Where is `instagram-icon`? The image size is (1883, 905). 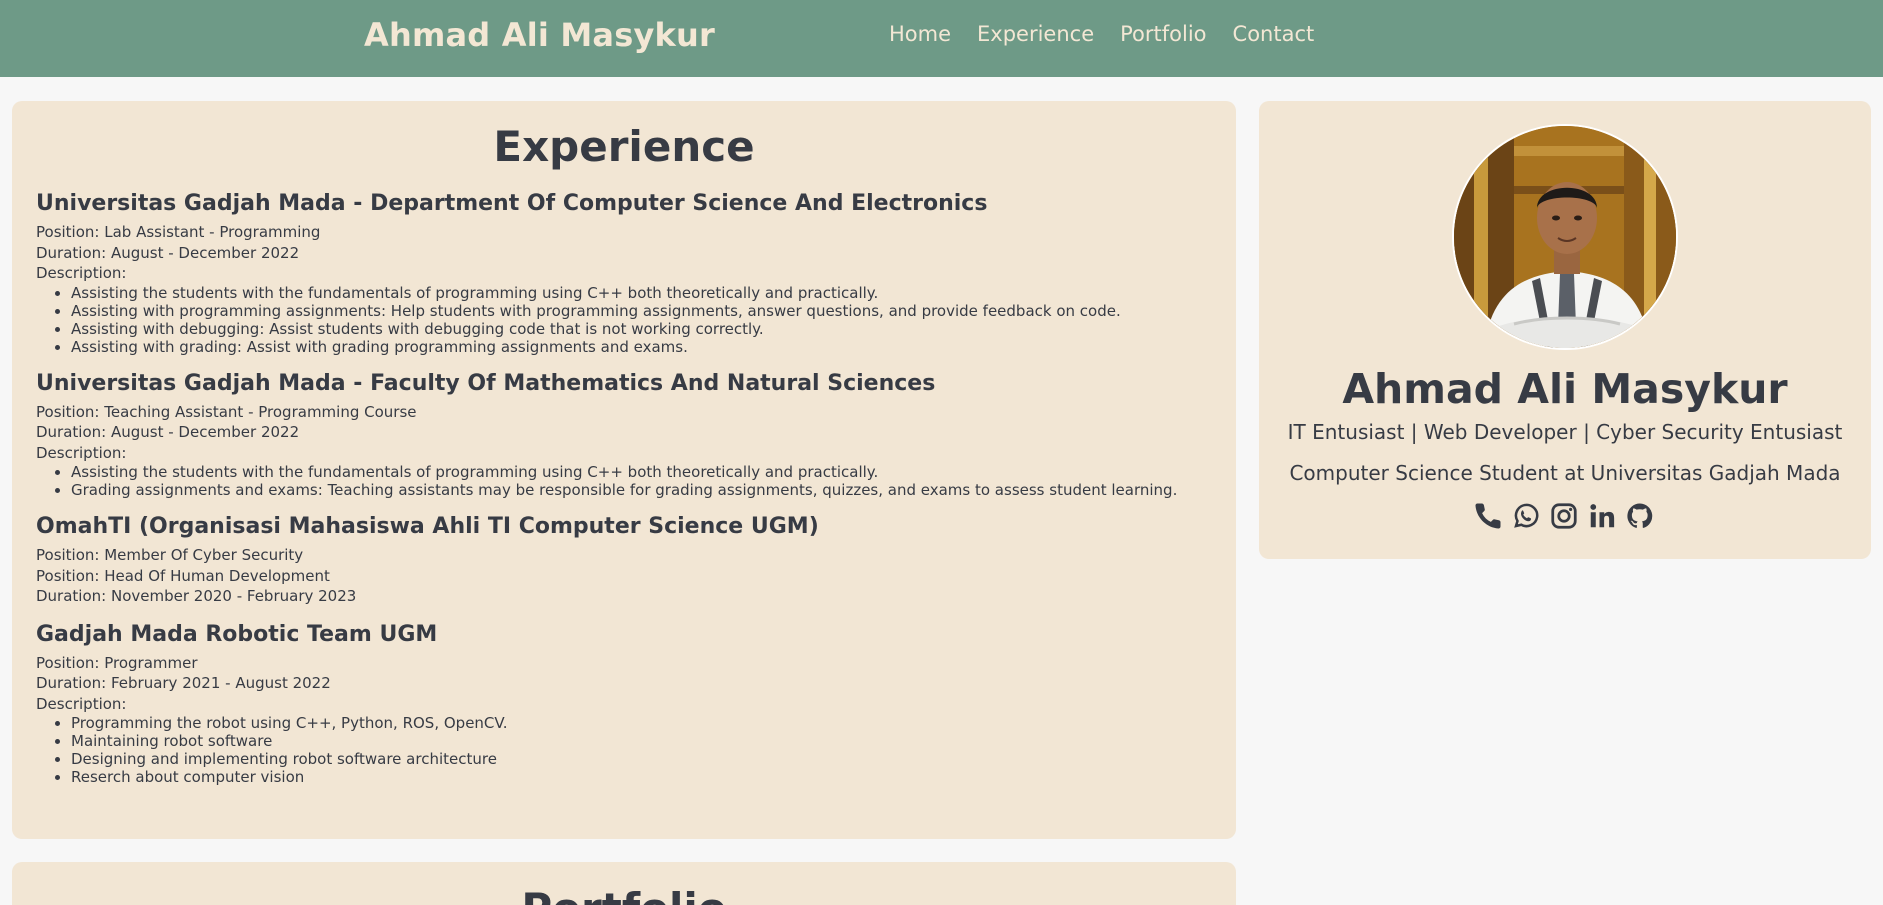
instagram-icon is located at coordinates (1564, 516).